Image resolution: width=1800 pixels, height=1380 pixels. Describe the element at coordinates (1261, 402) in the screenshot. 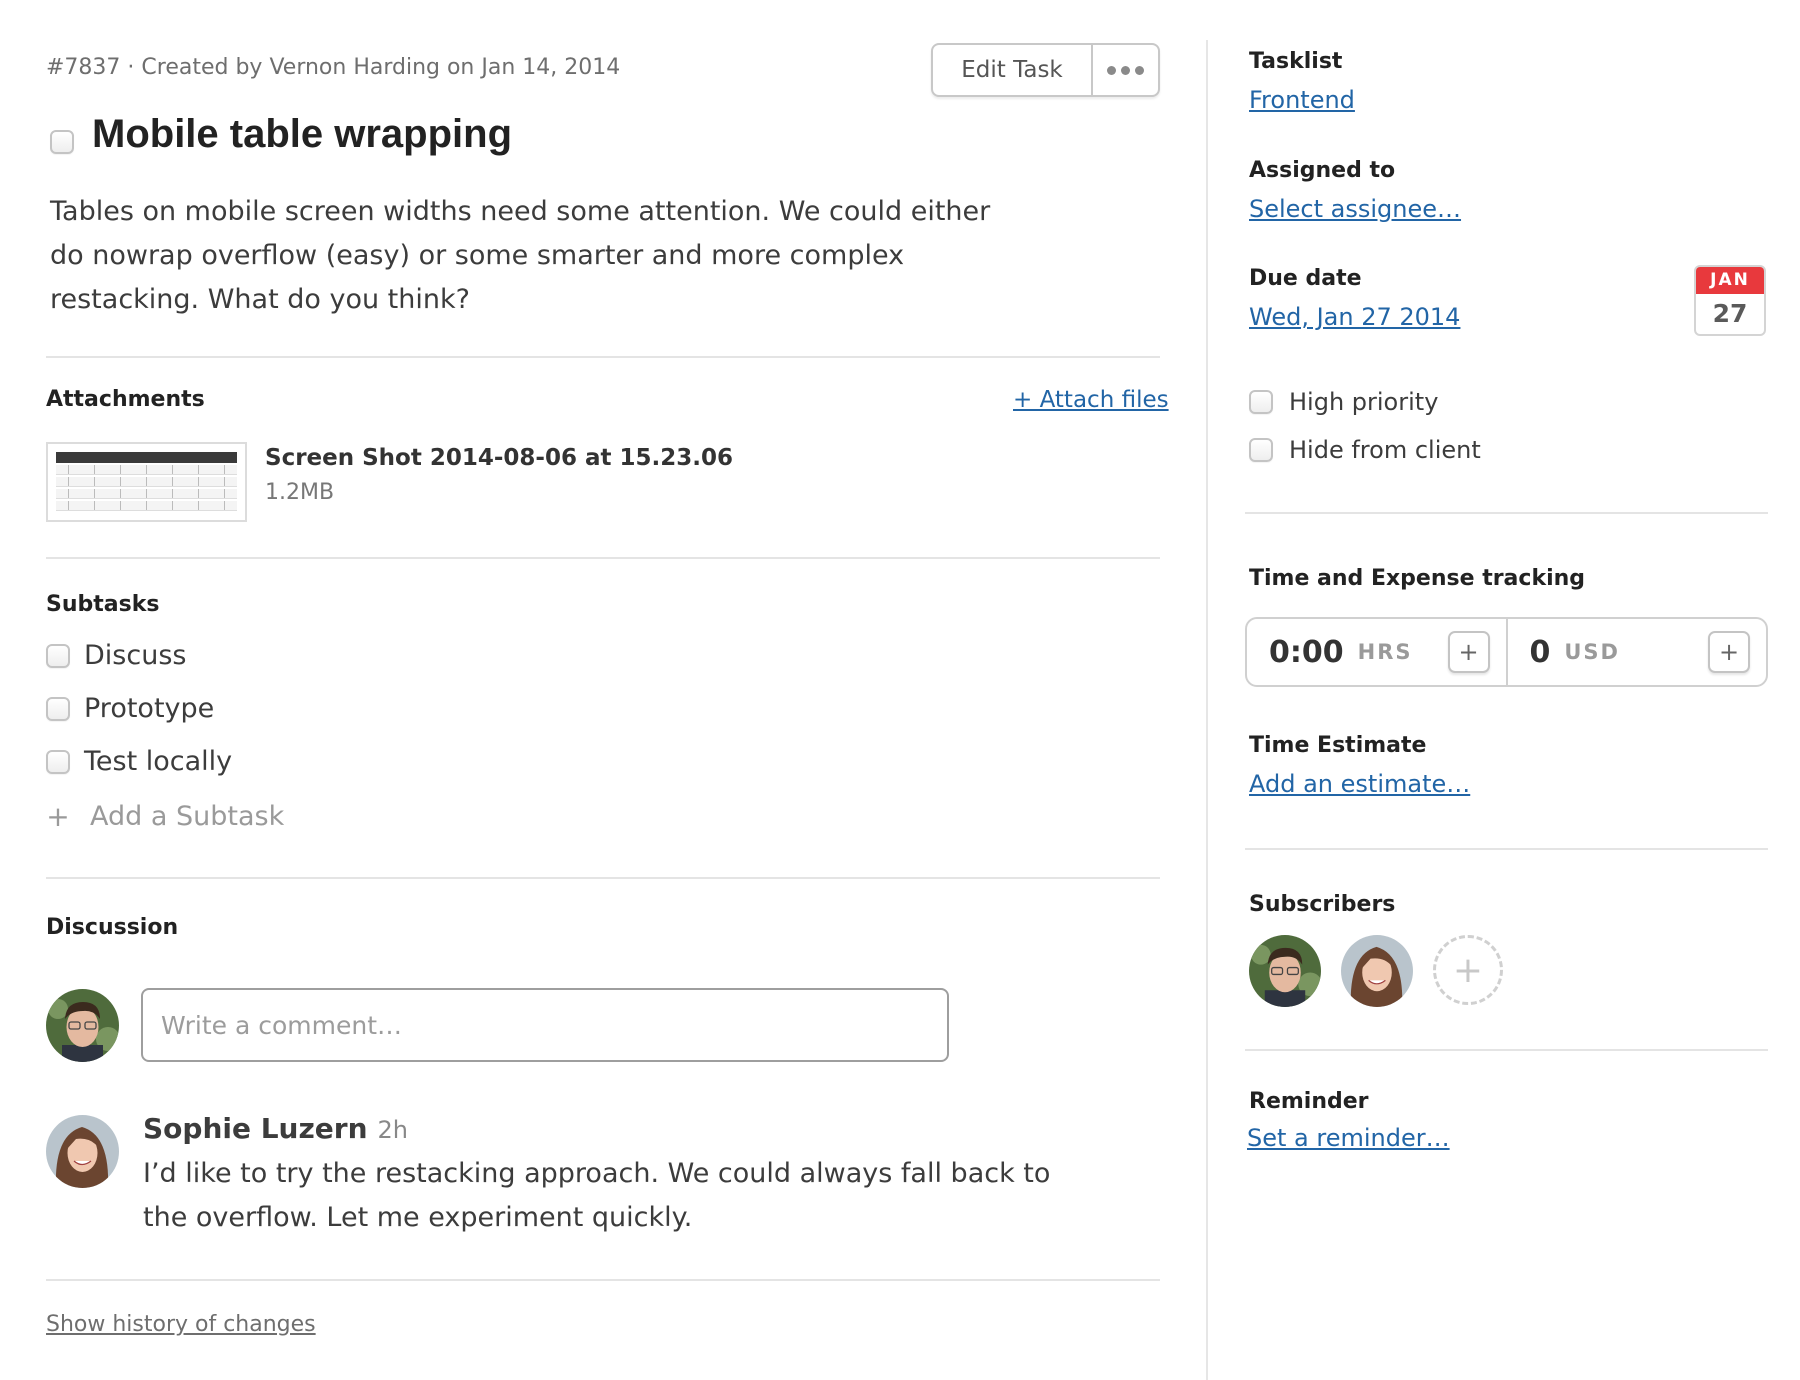

I see `high-priority-checkbox` at that location.